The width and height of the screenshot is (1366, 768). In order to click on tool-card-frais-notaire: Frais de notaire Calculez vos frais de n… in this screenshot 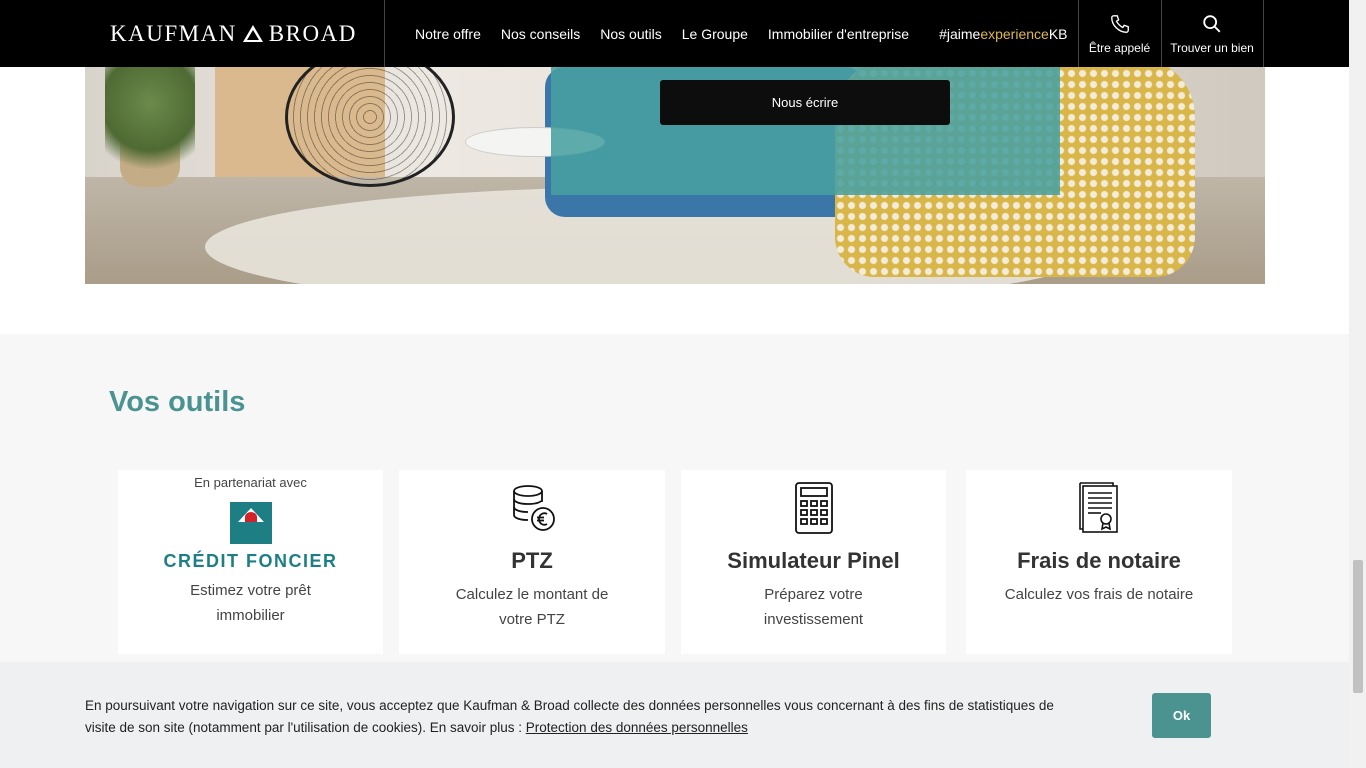, I will do `click(1099, 562)`.